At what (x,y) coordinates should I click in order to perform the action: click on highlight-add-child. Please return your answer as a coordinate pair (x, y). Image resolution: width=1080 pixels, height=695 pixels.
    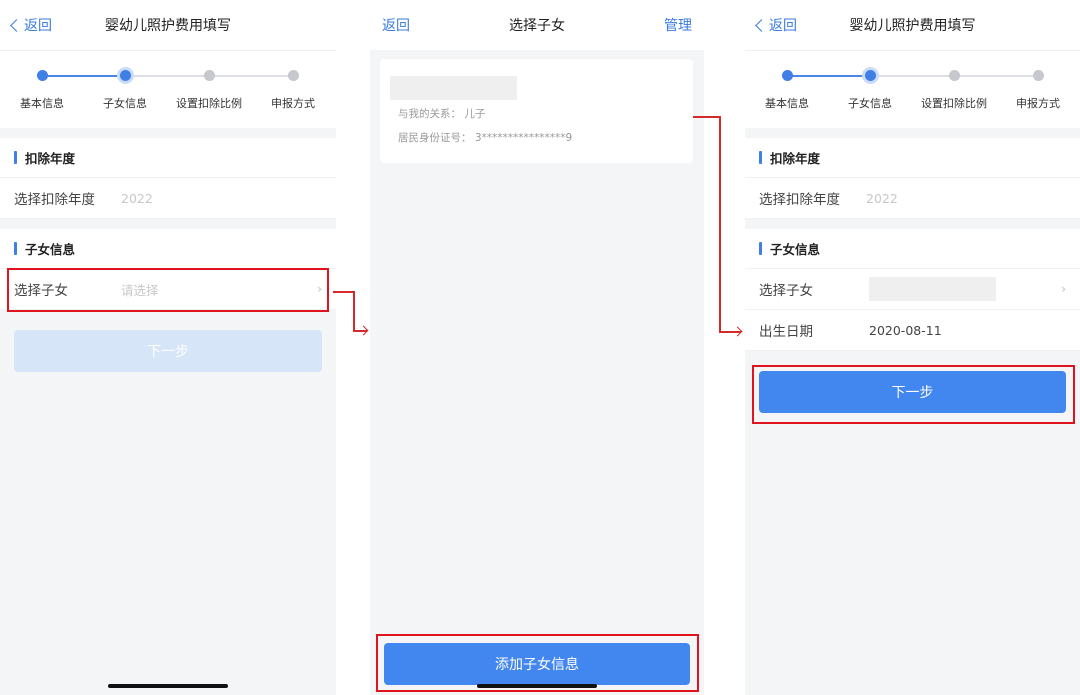
    Looking at the image, I should click on (537, 663).